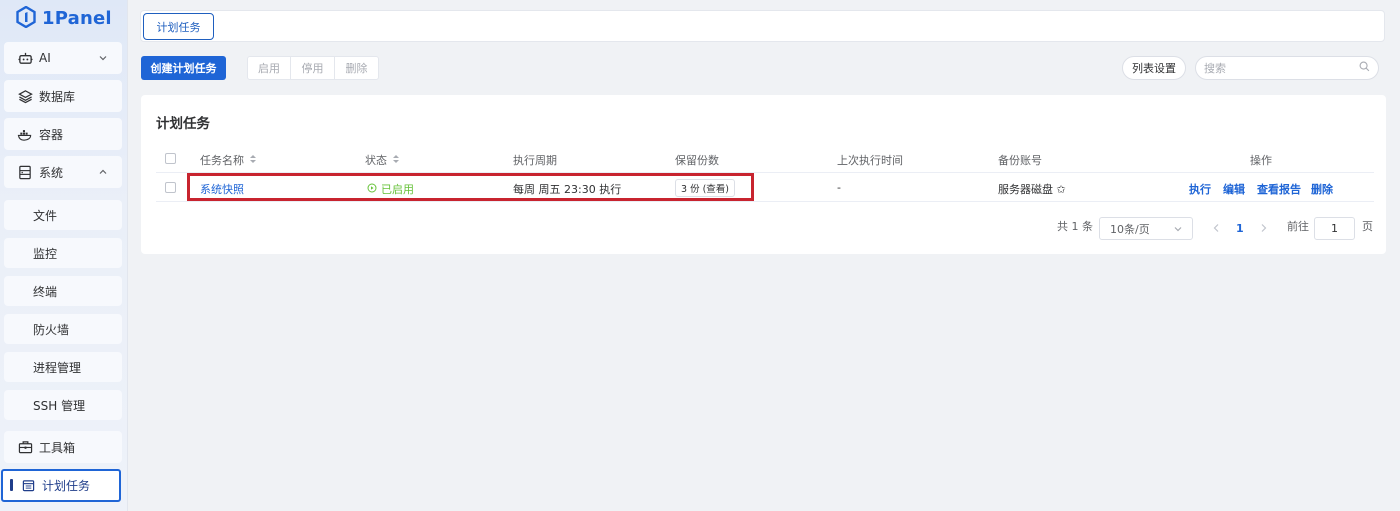 The width and height of the screenshot is (1400, 511). What do you see at coordinates (1279, 189) in the screenshot?
I see `view-report-button: 查看报告` at bounding box center [1279, 189].